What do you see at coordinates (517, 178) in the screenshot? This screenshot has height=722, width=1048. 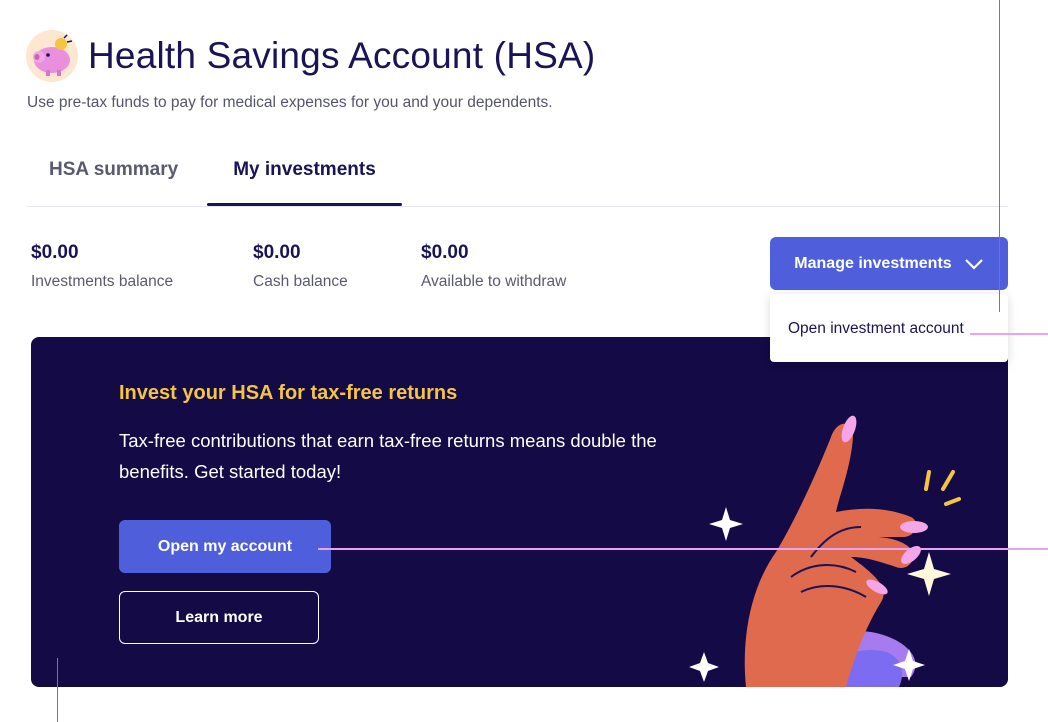 I see `tab-bar: HSA summary My investments` at bounding box center [517, 178].